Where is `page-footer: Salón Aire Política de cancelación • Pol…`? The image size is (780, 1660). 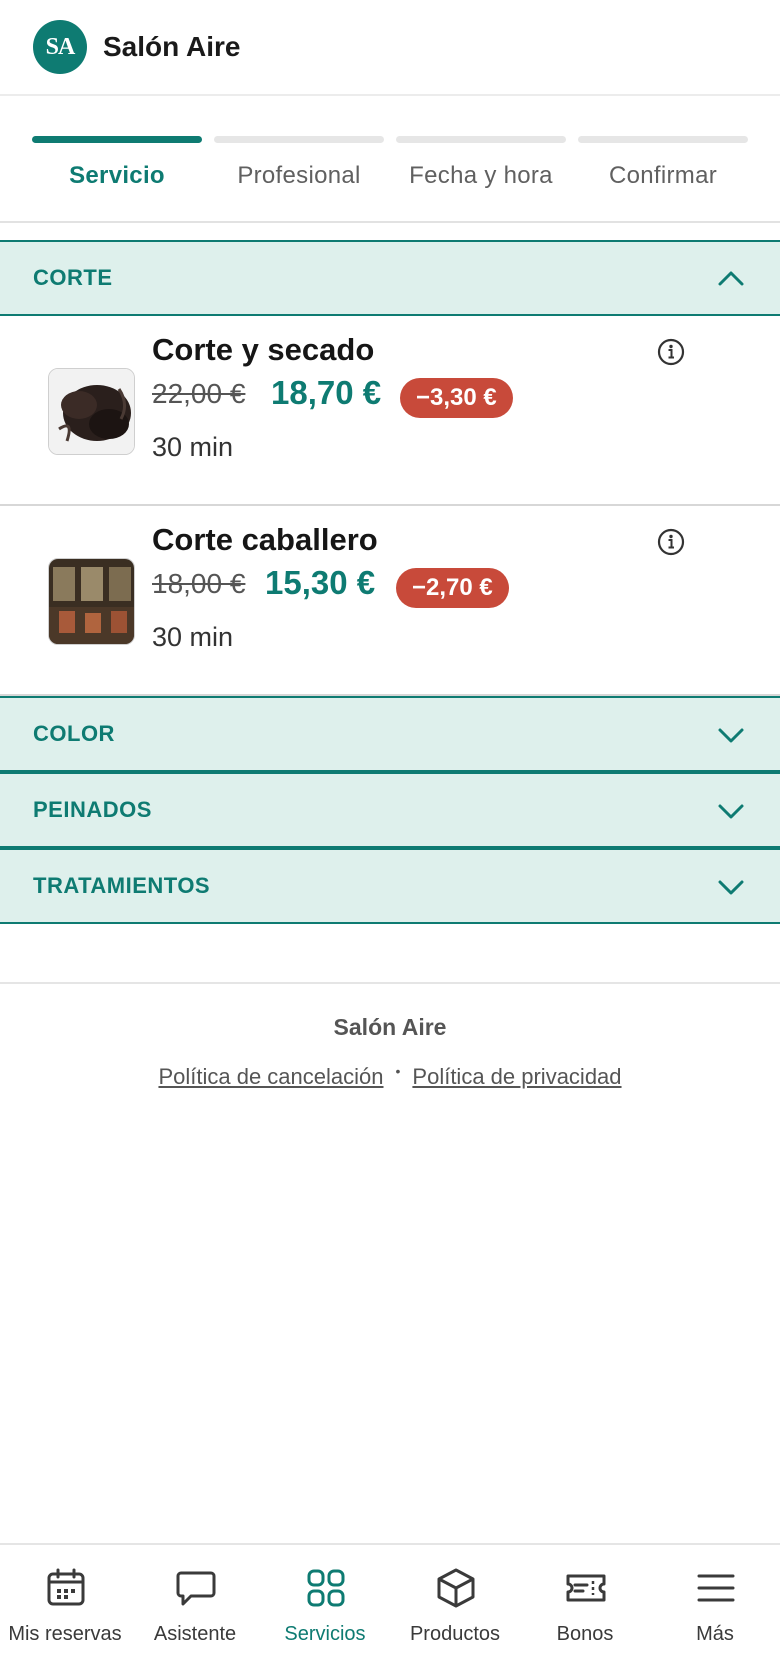 page-footer: Salón Aire Política de cancelación • Pol… is located at coordinates (390, 1047).